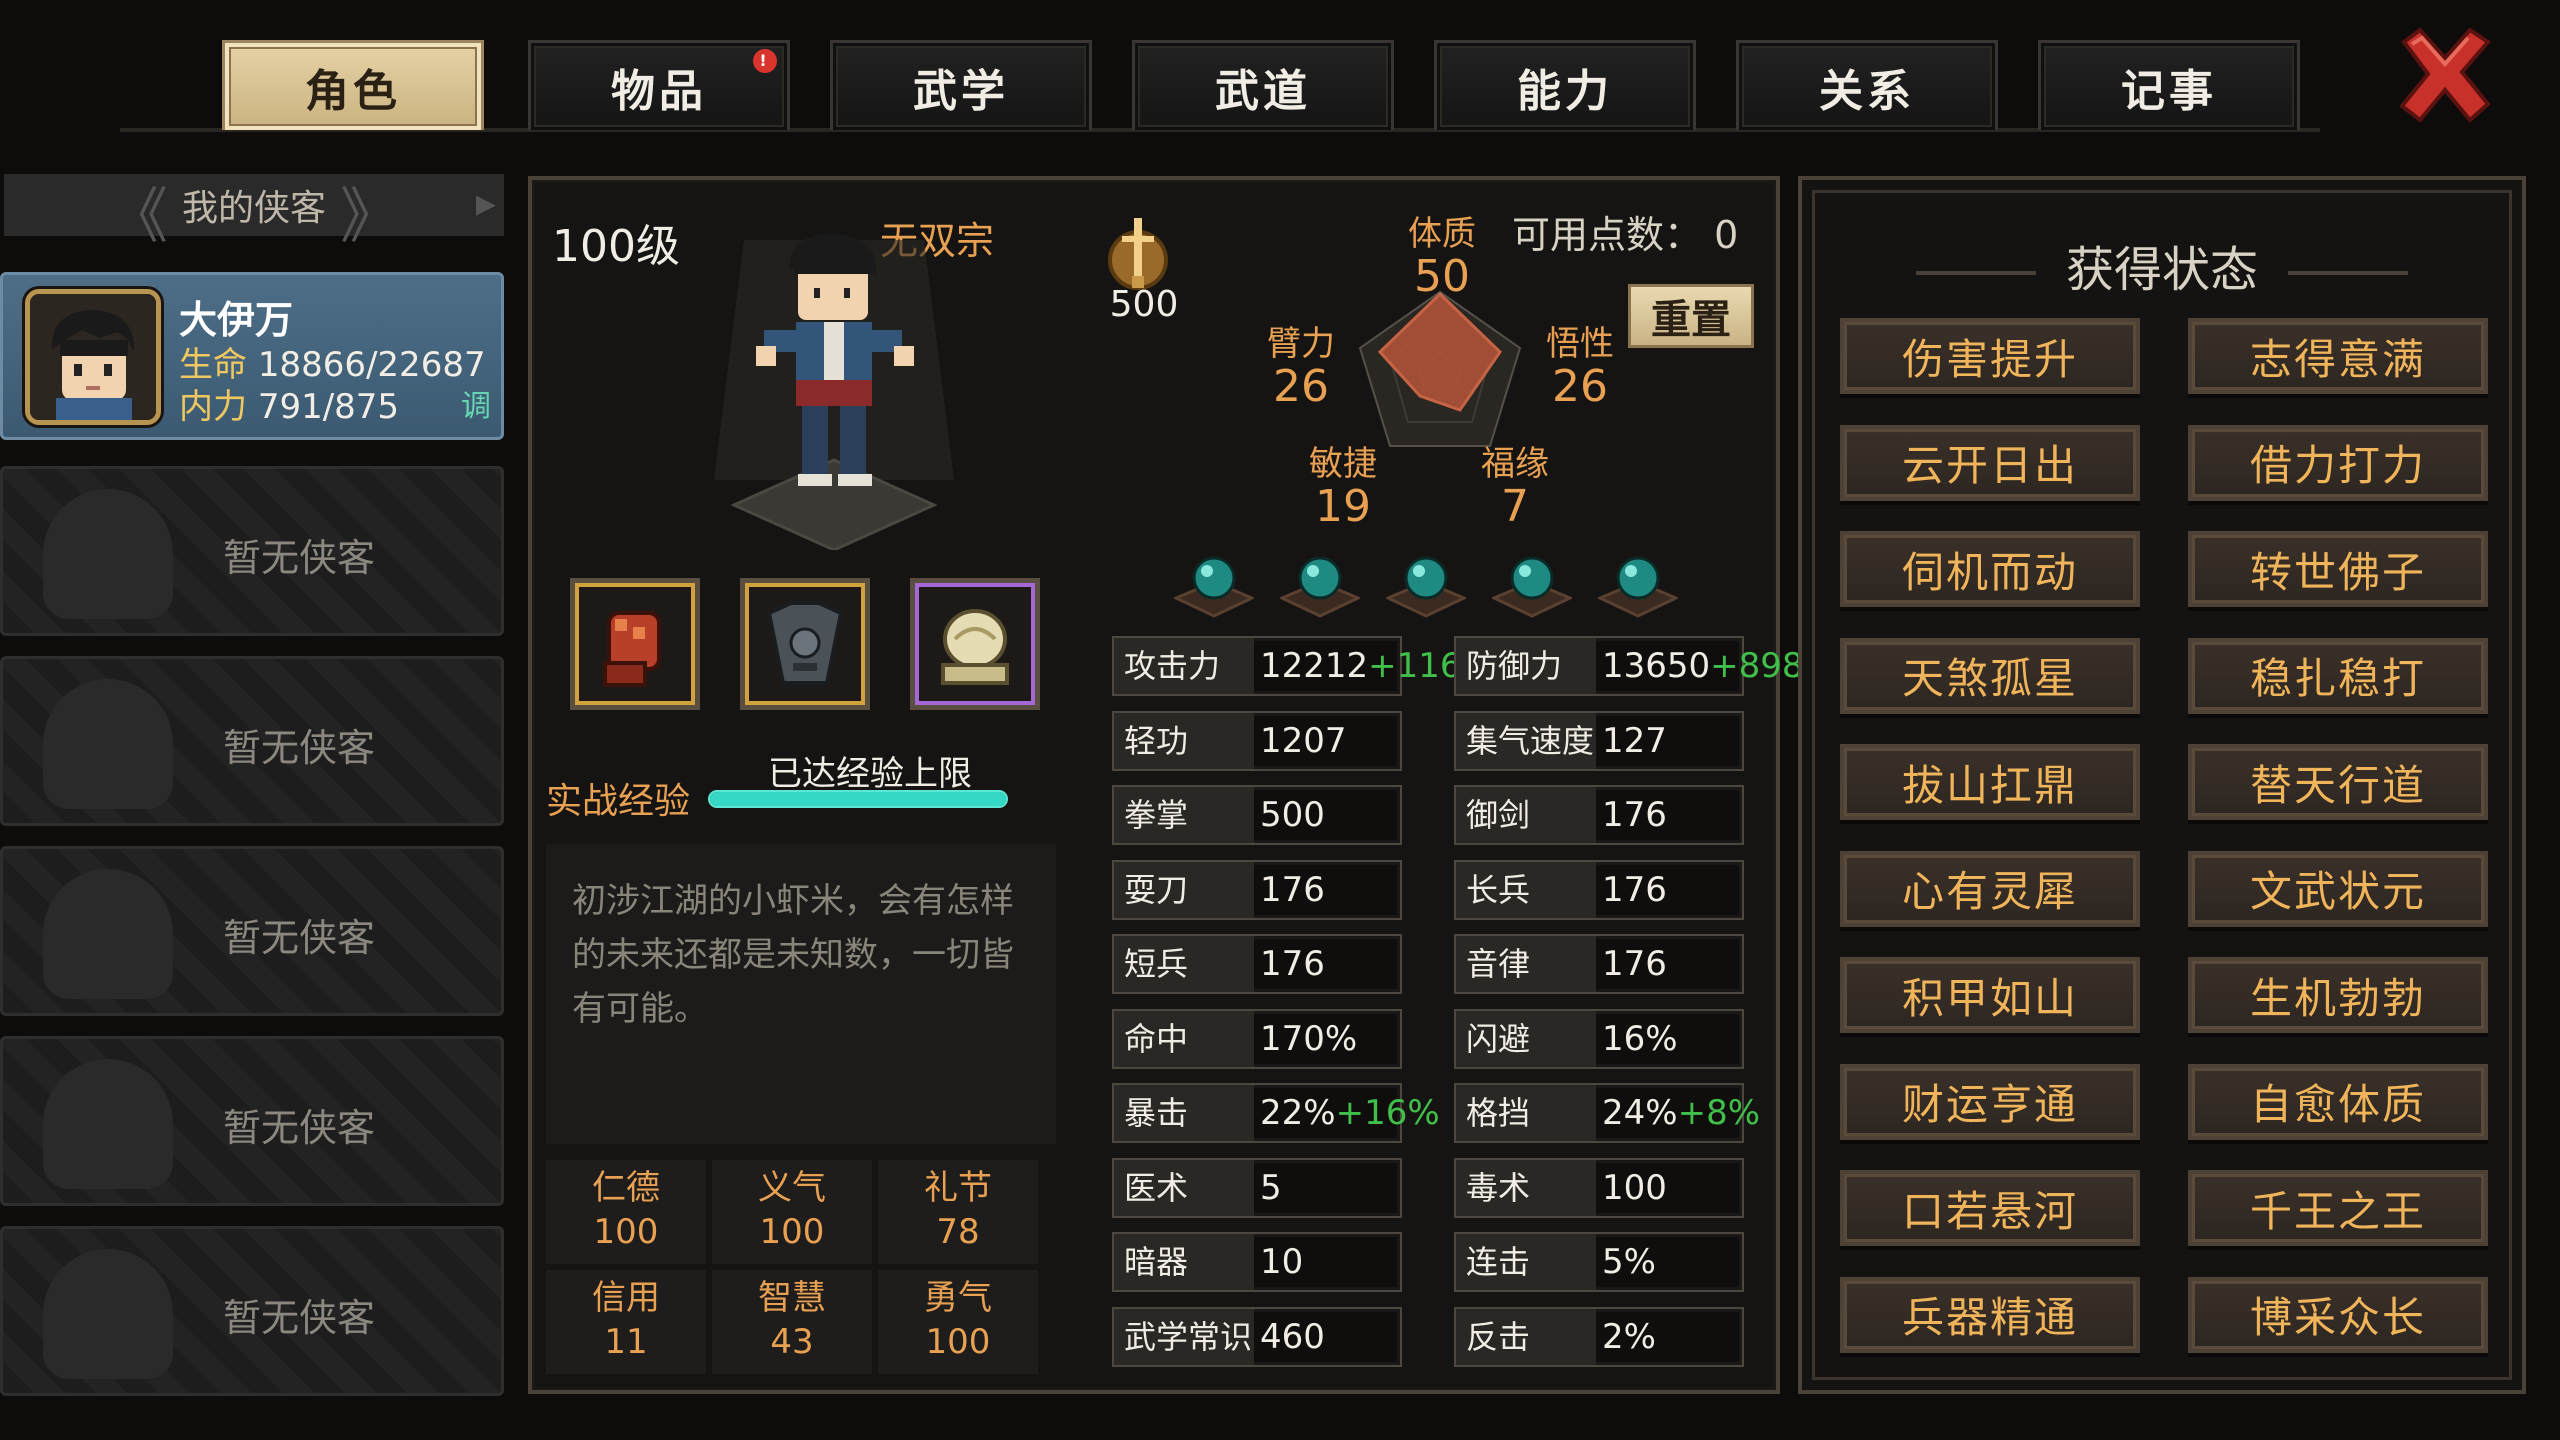 Image resolution: width=2560 pixels, height=1440 pixels. What do you see at coordinates (93, 357) in the screenshot?
I see `avatar` at bounding box center [93, 357].